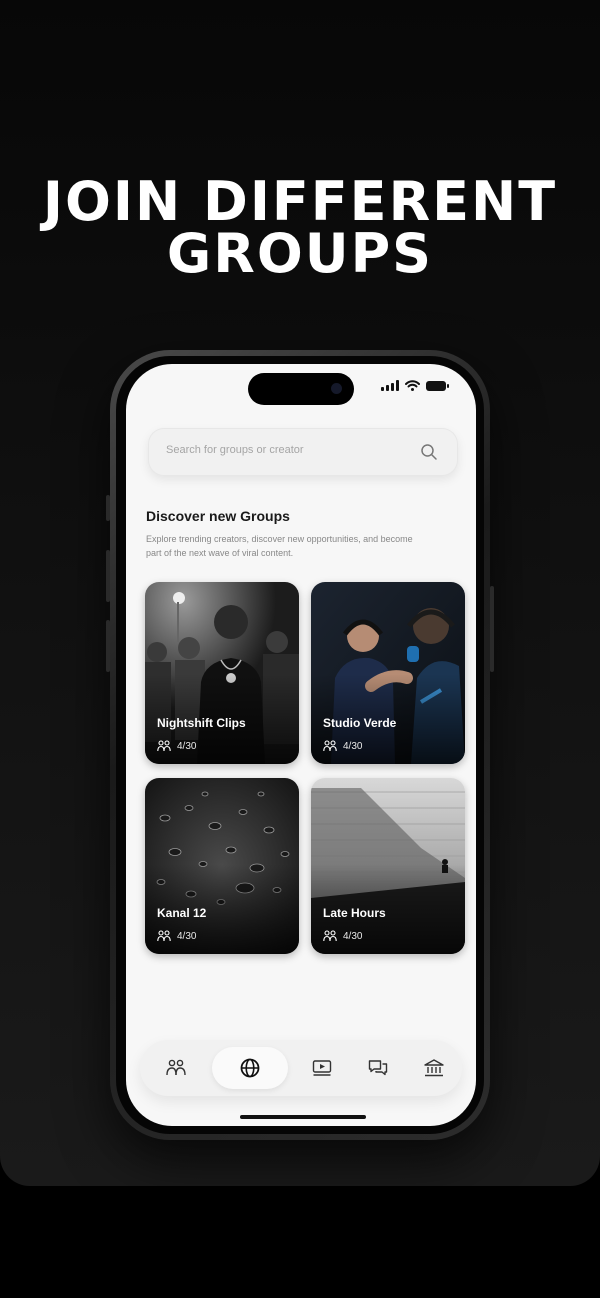 The width and height of the screenshot is (600, 1298). Describe the element at coordinates (429, 452) in the screenshot. I see `search-icon` at that location.